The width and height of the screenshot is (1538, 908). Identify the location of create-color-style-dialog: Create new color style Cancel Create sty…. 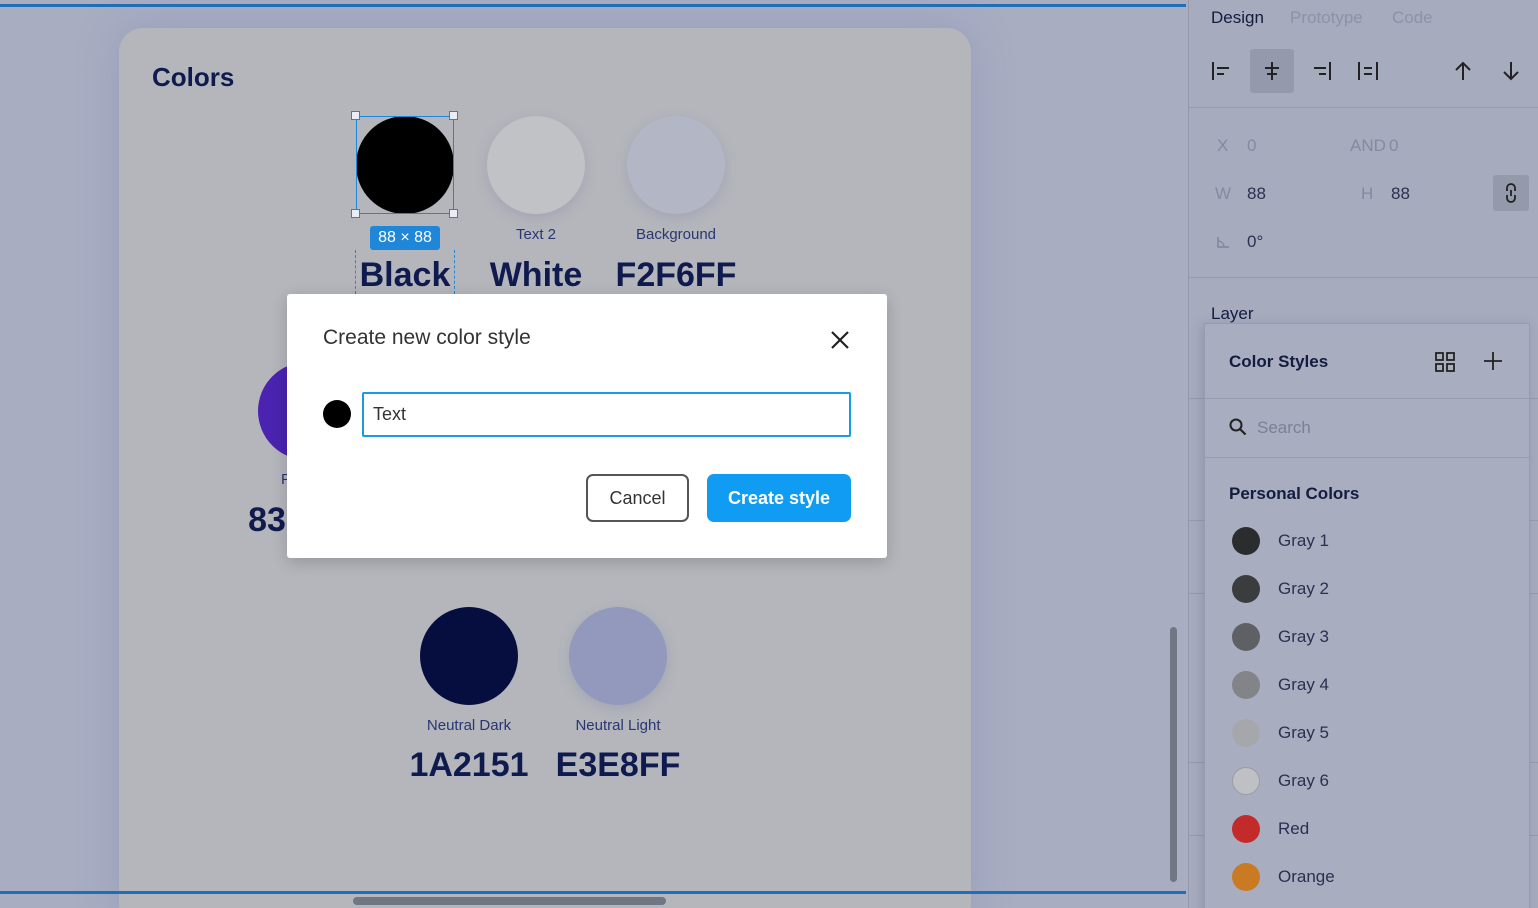
(587, 426).